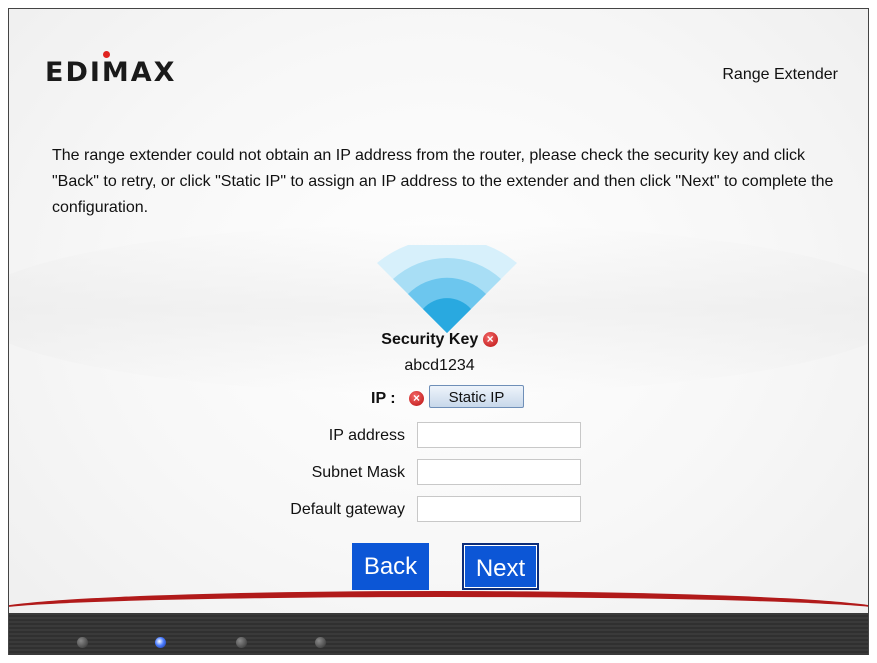  I want to click on security-key-row: Security Key ×, so click(438, 340).